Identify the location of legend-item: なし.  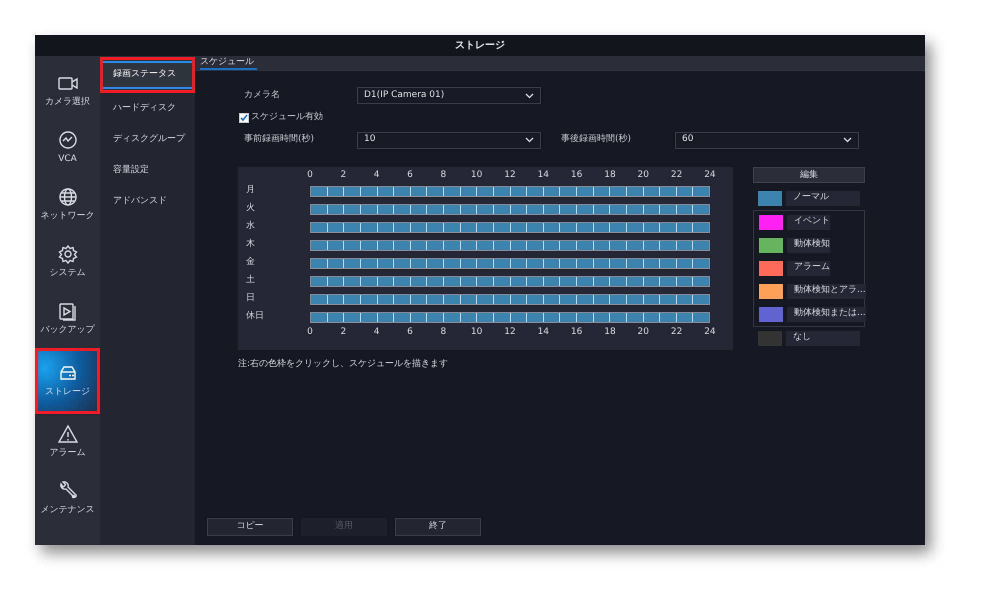
(809, 338).